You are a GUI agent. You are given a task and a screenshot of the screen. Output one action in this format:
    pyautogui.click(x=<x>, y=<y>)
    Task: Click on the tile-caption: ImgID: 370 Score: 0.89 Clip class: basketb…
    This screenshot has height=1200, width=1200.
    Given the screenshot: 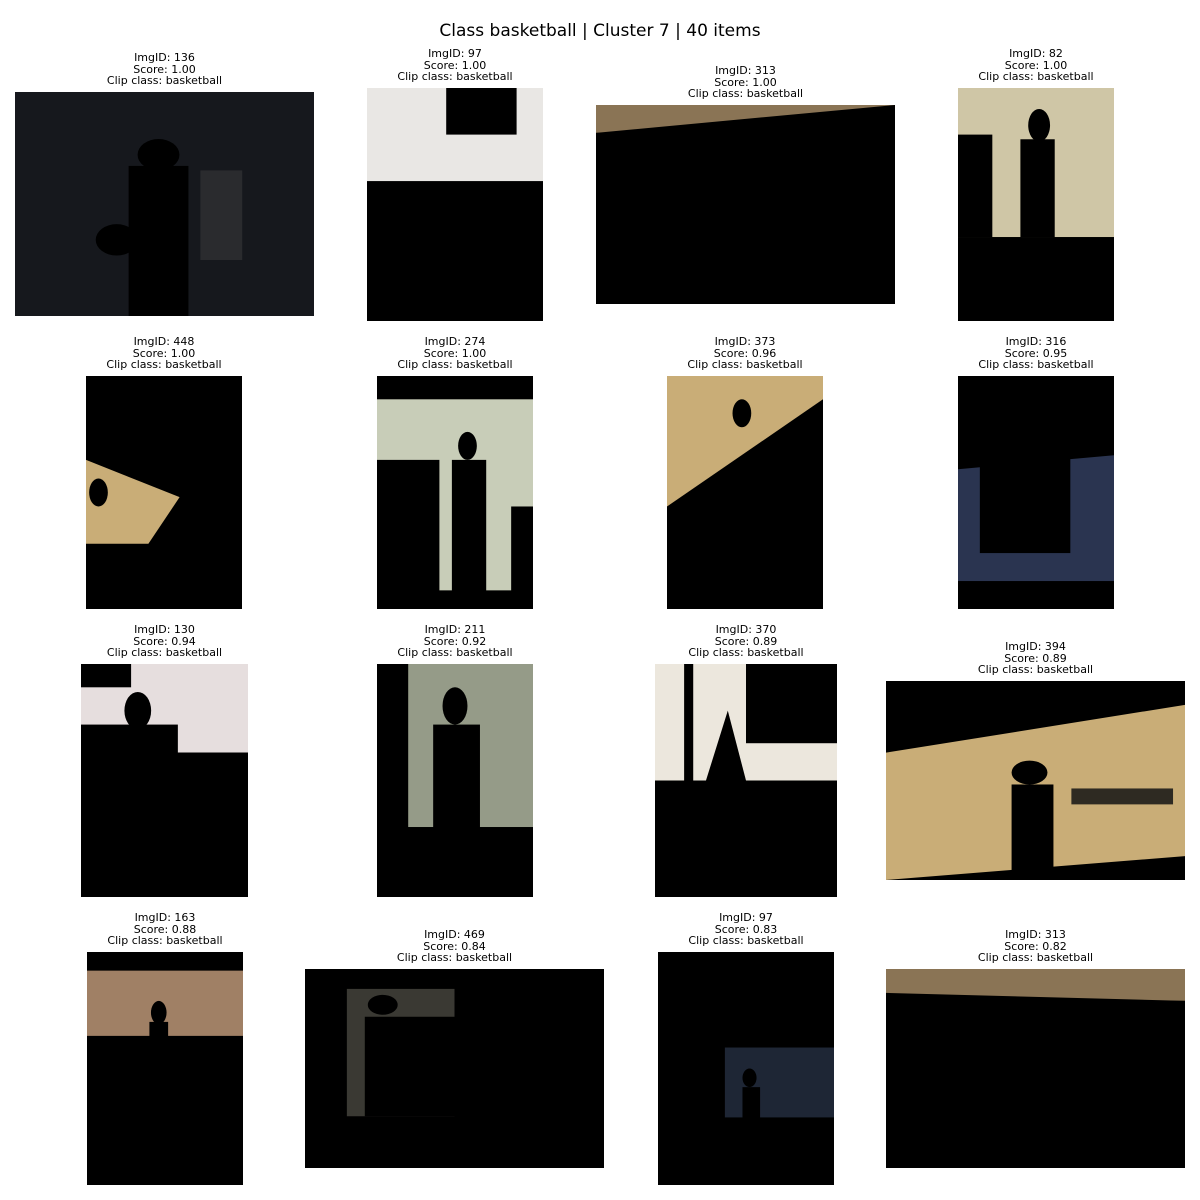 What is the action you would take?
    pyautogui.click(x=746, y=641)
    